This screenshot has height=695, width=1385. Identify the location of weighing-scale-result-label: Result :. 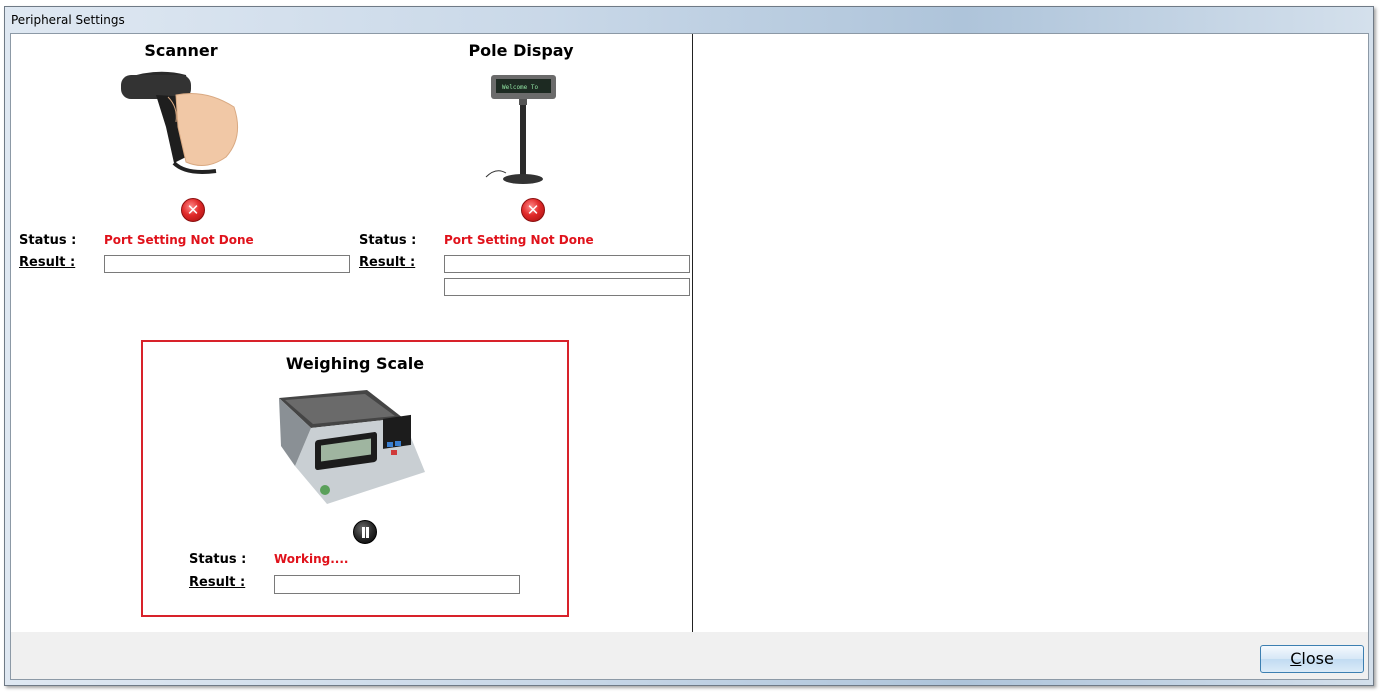
(217, 582).